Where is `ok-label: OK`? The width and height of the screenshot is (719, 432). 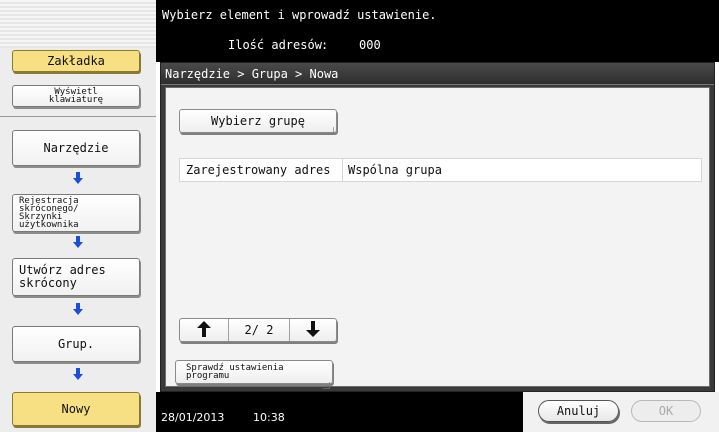
ok-label: OK is located at coordinates (666, 411).